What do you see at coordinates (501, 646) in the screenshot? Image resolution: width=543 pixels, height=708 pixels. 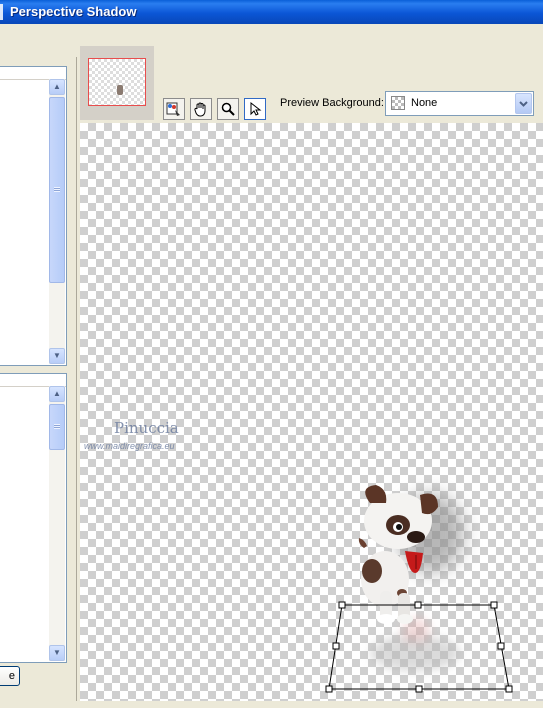 I see `handle-middle-right` at bounding box center [501, 646].